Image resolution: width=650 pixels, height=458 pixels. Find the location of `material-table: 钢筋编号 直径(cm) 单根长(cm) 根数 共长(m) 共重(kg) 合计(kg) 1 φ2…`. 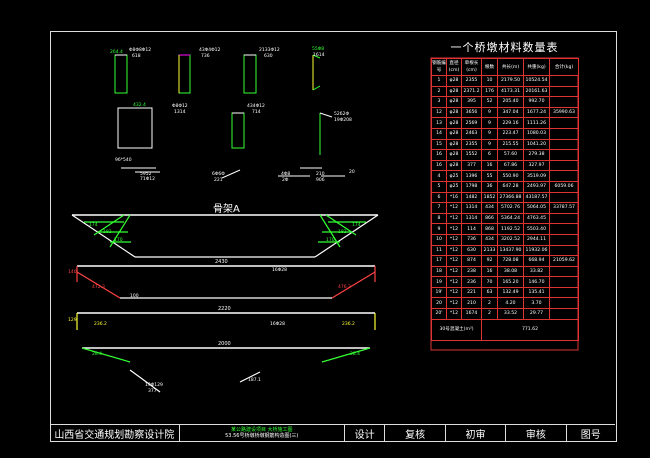

material-table: 钢筋编号 直径(cm) 单根长(cm) 根数 共长(m) 共重(kg) 合计(kg) 1 φ2… is located at coordinates (505, 199).